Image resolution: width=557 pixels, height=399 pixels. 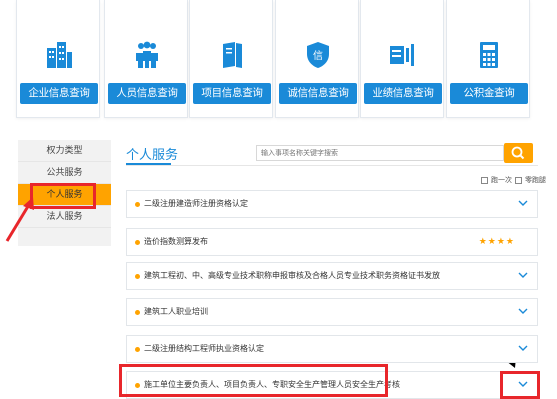 What do you see at coordinates (520, 385) in the screenshot?
I see `expand-chevron-highlight-box` at bounding box center [520, 385].